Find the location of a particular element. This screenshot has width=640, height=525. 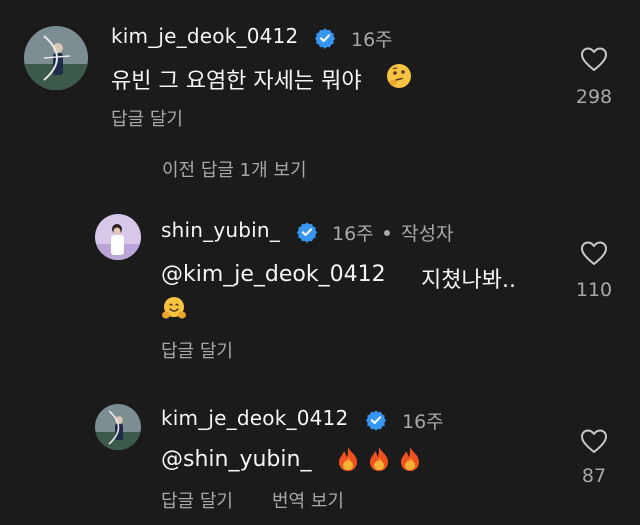

author-badge: 작성자 is located at coordinates (427, 234).